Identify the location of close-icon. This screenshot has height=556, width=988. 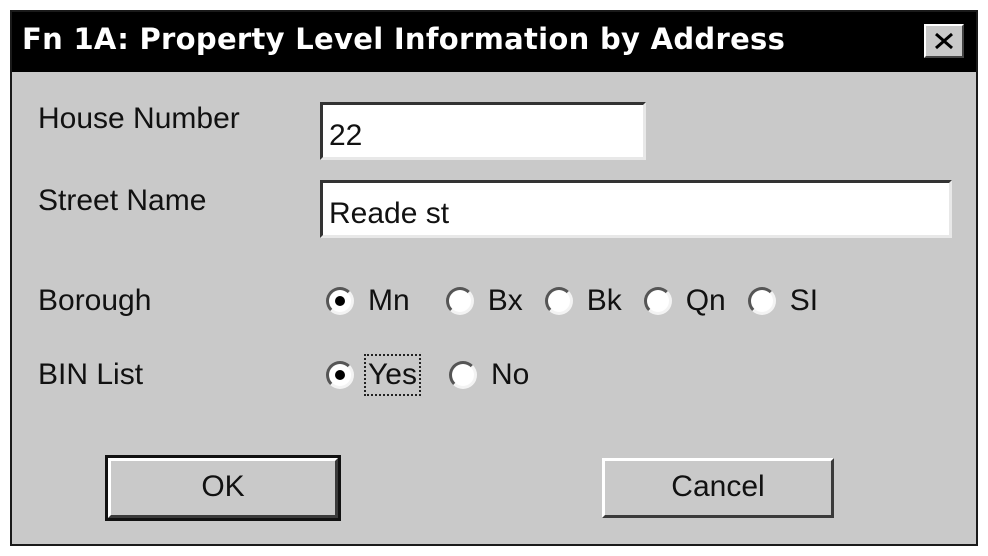
(944, 41).